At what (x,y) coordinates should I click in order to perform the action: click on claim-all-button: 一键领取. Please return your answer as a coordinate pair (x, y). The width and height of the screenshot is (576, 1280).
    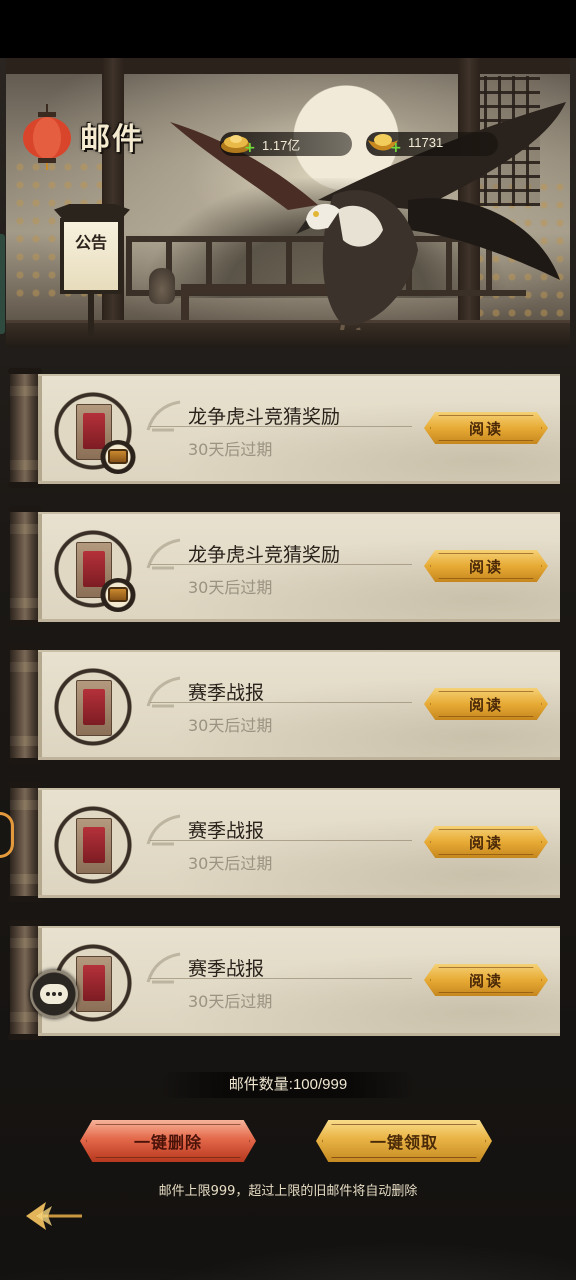
    Looking at the image, I should click on (404, 1141).